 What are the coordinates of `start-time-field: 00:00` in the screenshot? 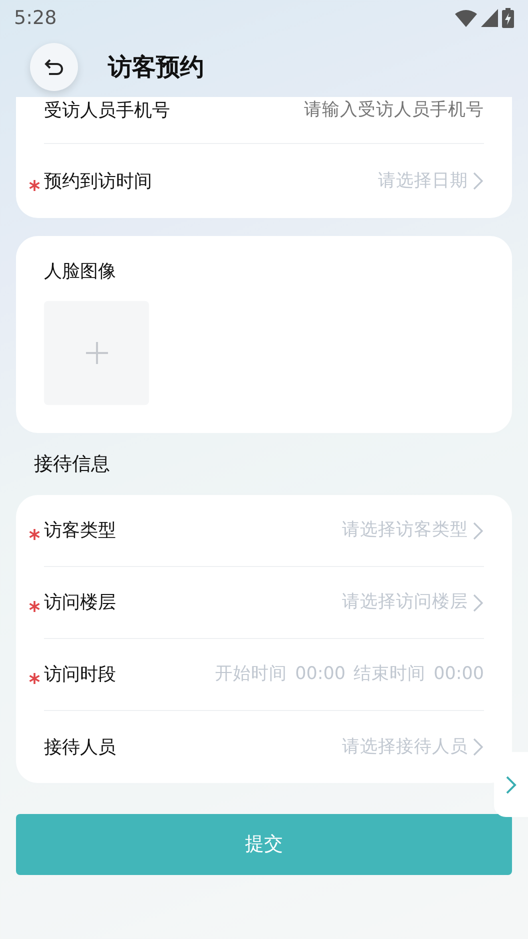 It's located at (320, 674).